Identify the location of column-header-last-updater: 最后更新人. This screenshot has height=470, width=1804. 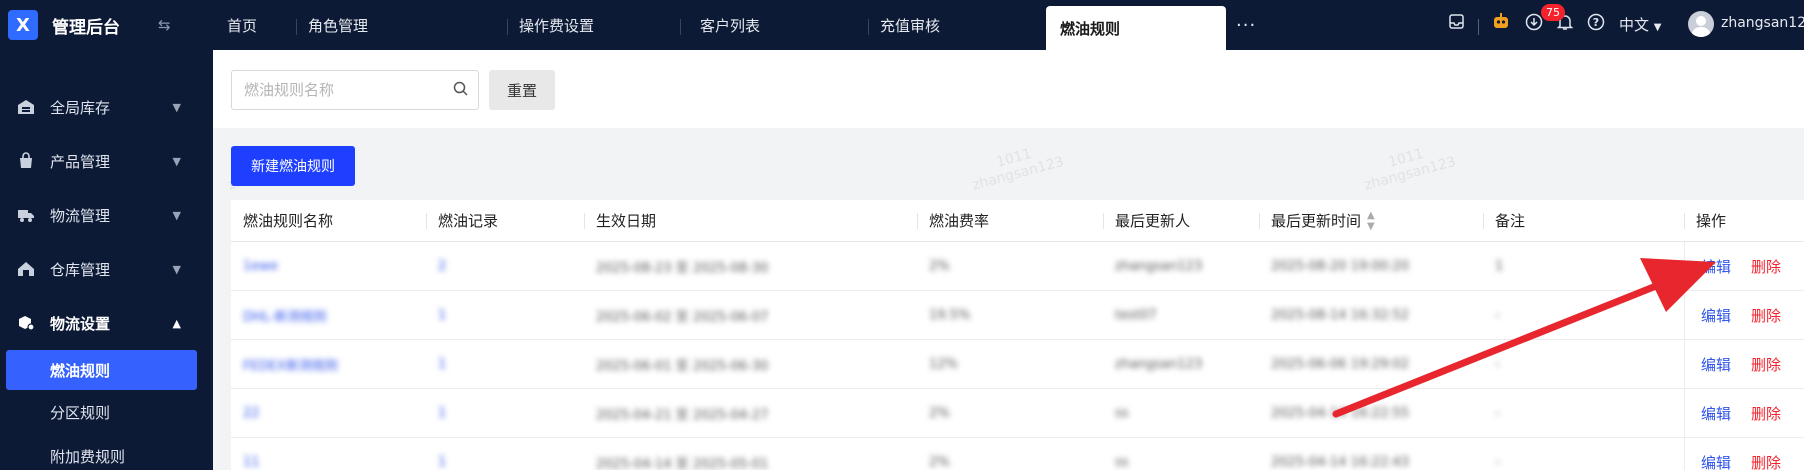
(1181, 220).